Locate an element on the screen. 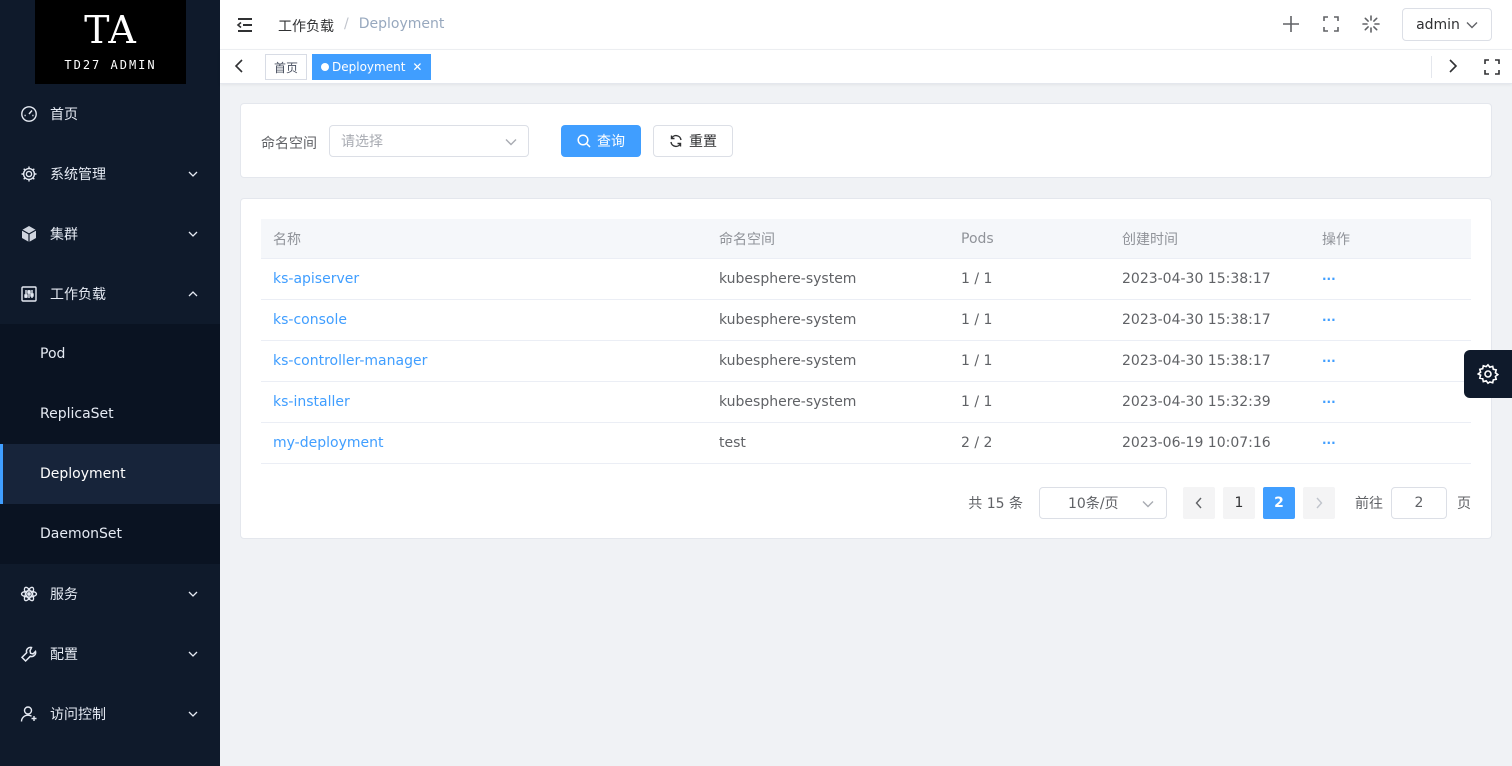 The width and height of the screenshot is (1512, 766). logo-text: TD27 ADMIN is located at coordinates (110, 65).